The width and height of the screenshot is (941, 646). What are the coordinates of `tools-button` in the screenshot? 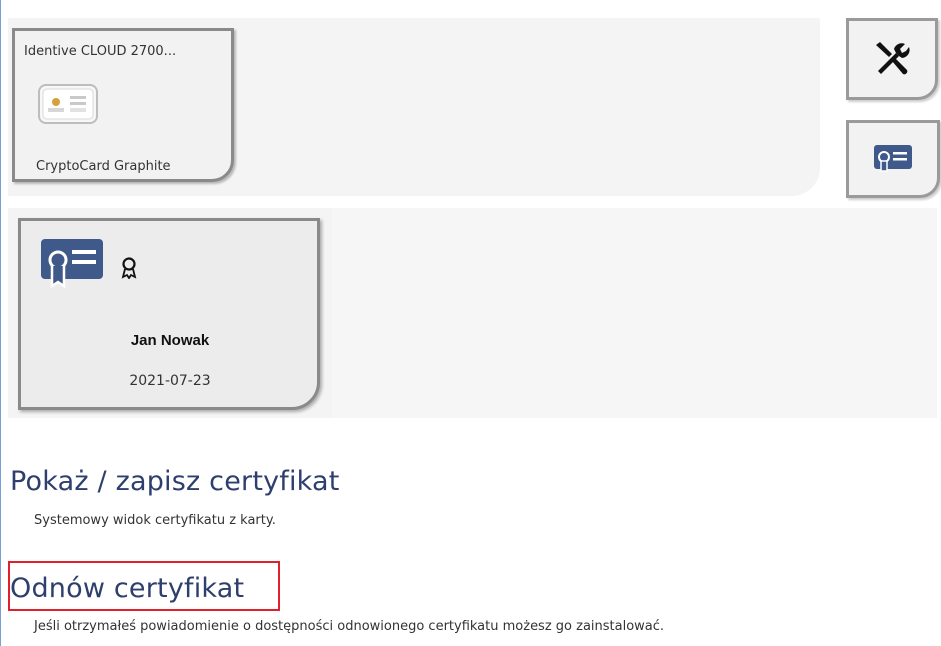 It's located at (892, 59).